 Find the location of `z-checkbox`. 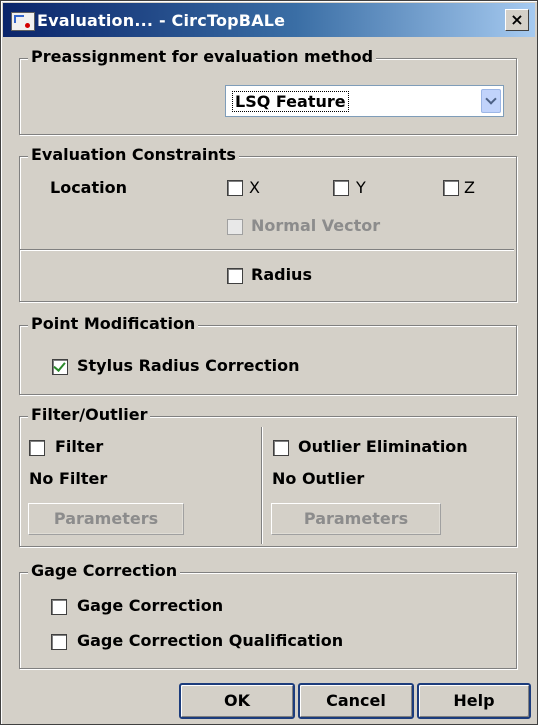

z-checkbox is located at coordinates (451, 188).